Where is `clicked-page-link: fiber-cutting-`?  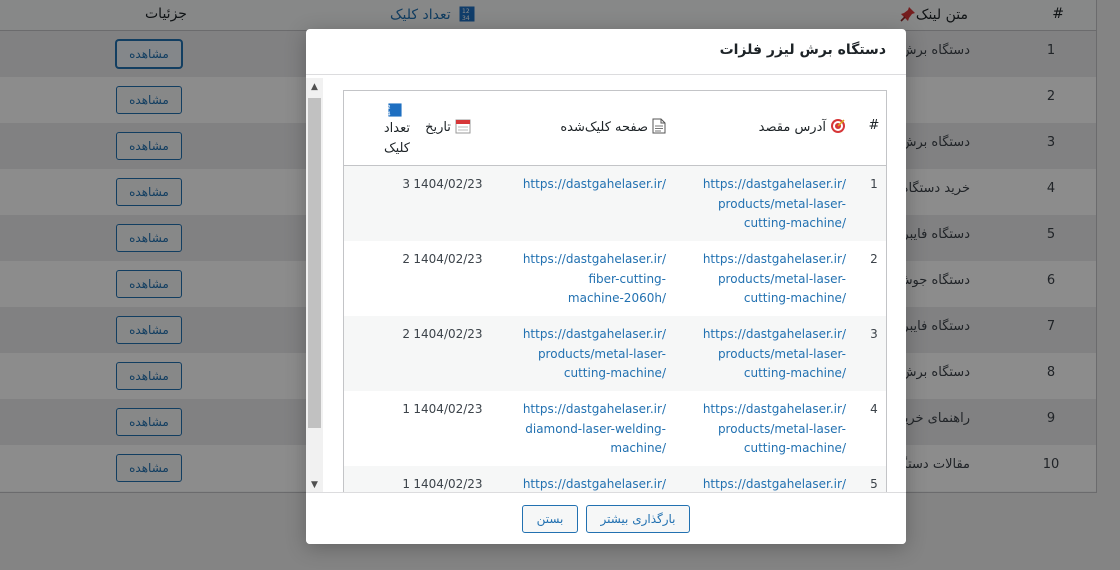 clicked-page-link: fiber-cutting- is located at coordinates (591, 280).